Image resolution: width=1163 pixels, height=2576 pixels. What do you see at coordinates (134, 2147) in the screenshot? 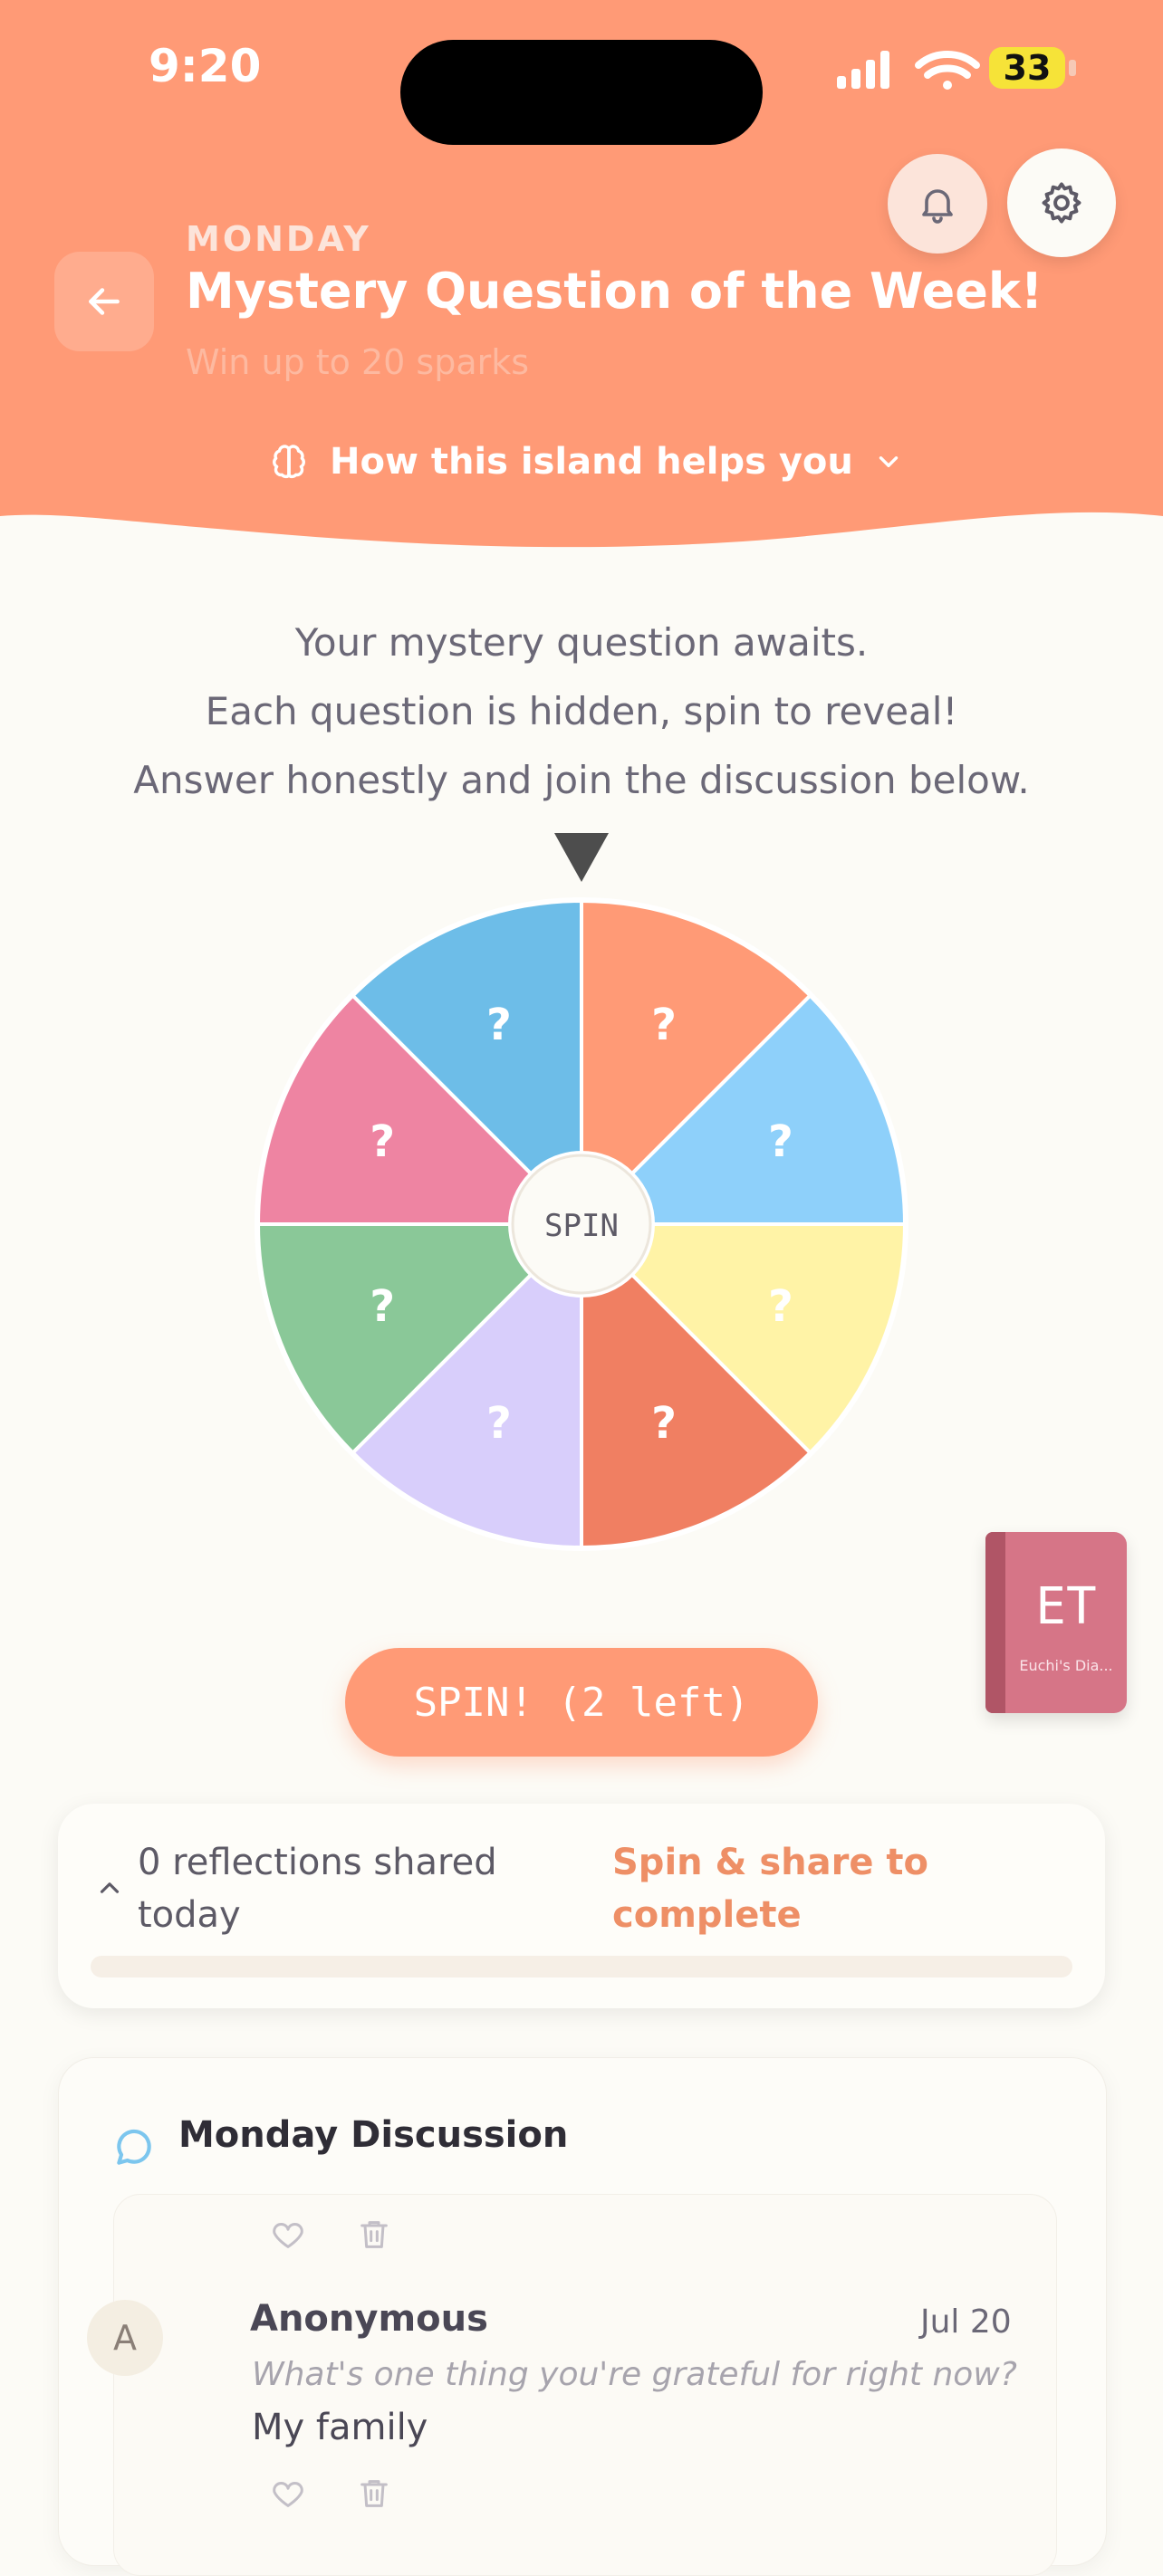
I see `chat-bubble-icon` at bounding box center [134, 2147].